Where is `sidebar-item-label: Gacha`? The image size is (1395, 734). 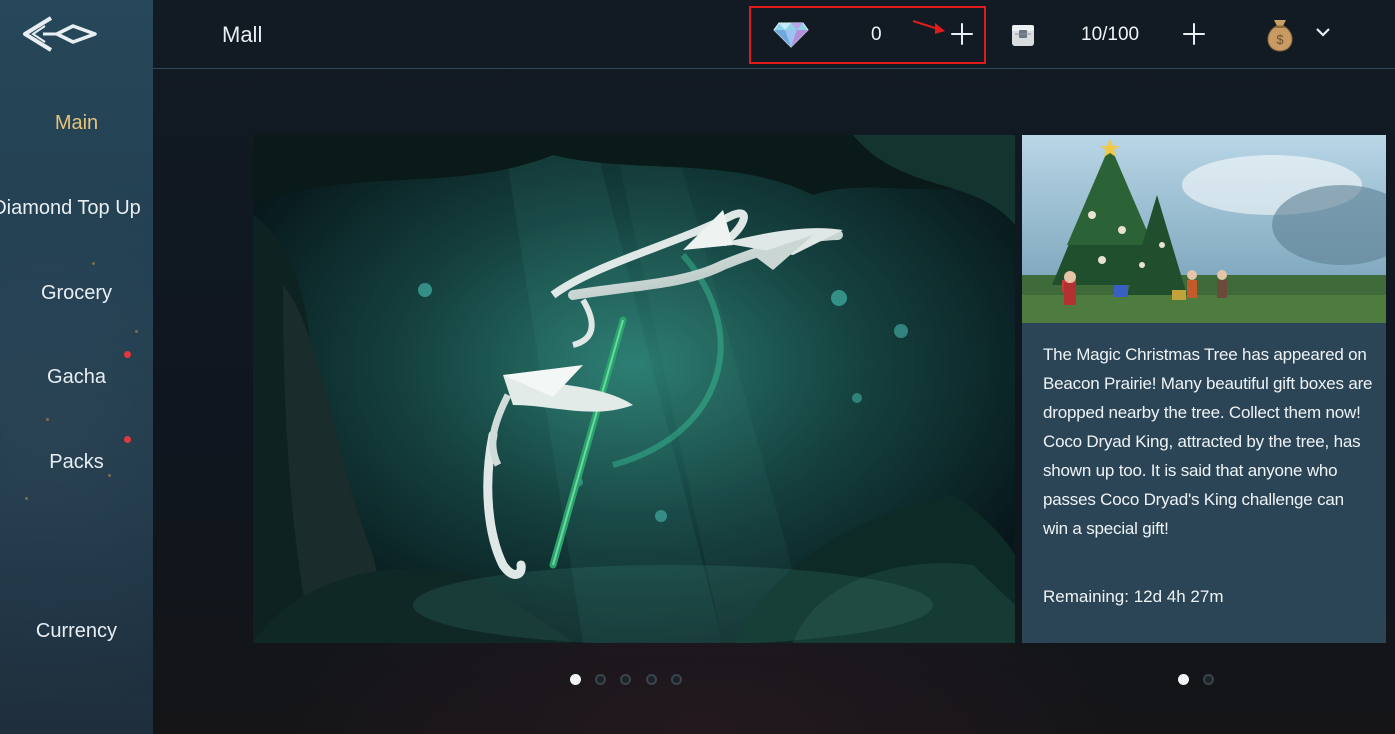 sidebar-item-label: Gacha is located at coordinates (76, 376).